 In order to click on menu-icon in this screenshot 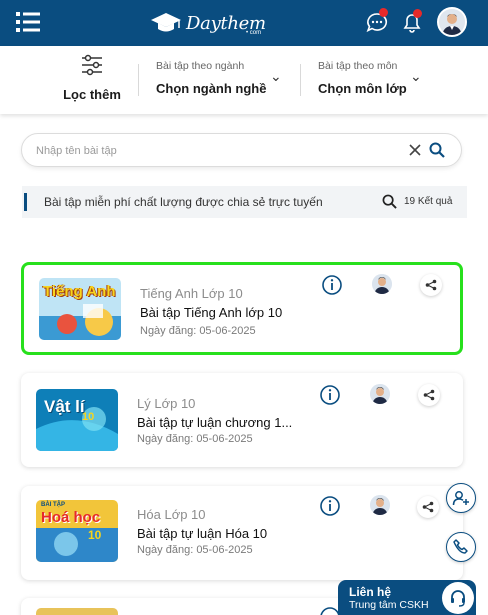, I will do `click(28, 22)`.